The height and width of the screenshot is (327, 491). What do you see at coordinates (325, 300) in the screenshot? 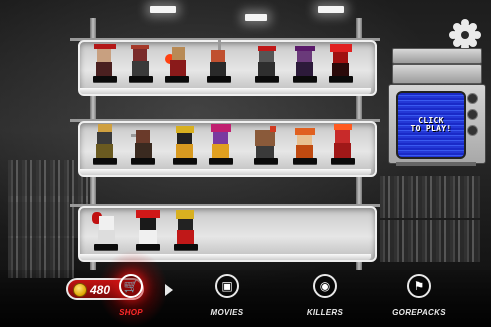
I see `tab-killers: ◉ KILLERS` at bounding box center [325, 300].